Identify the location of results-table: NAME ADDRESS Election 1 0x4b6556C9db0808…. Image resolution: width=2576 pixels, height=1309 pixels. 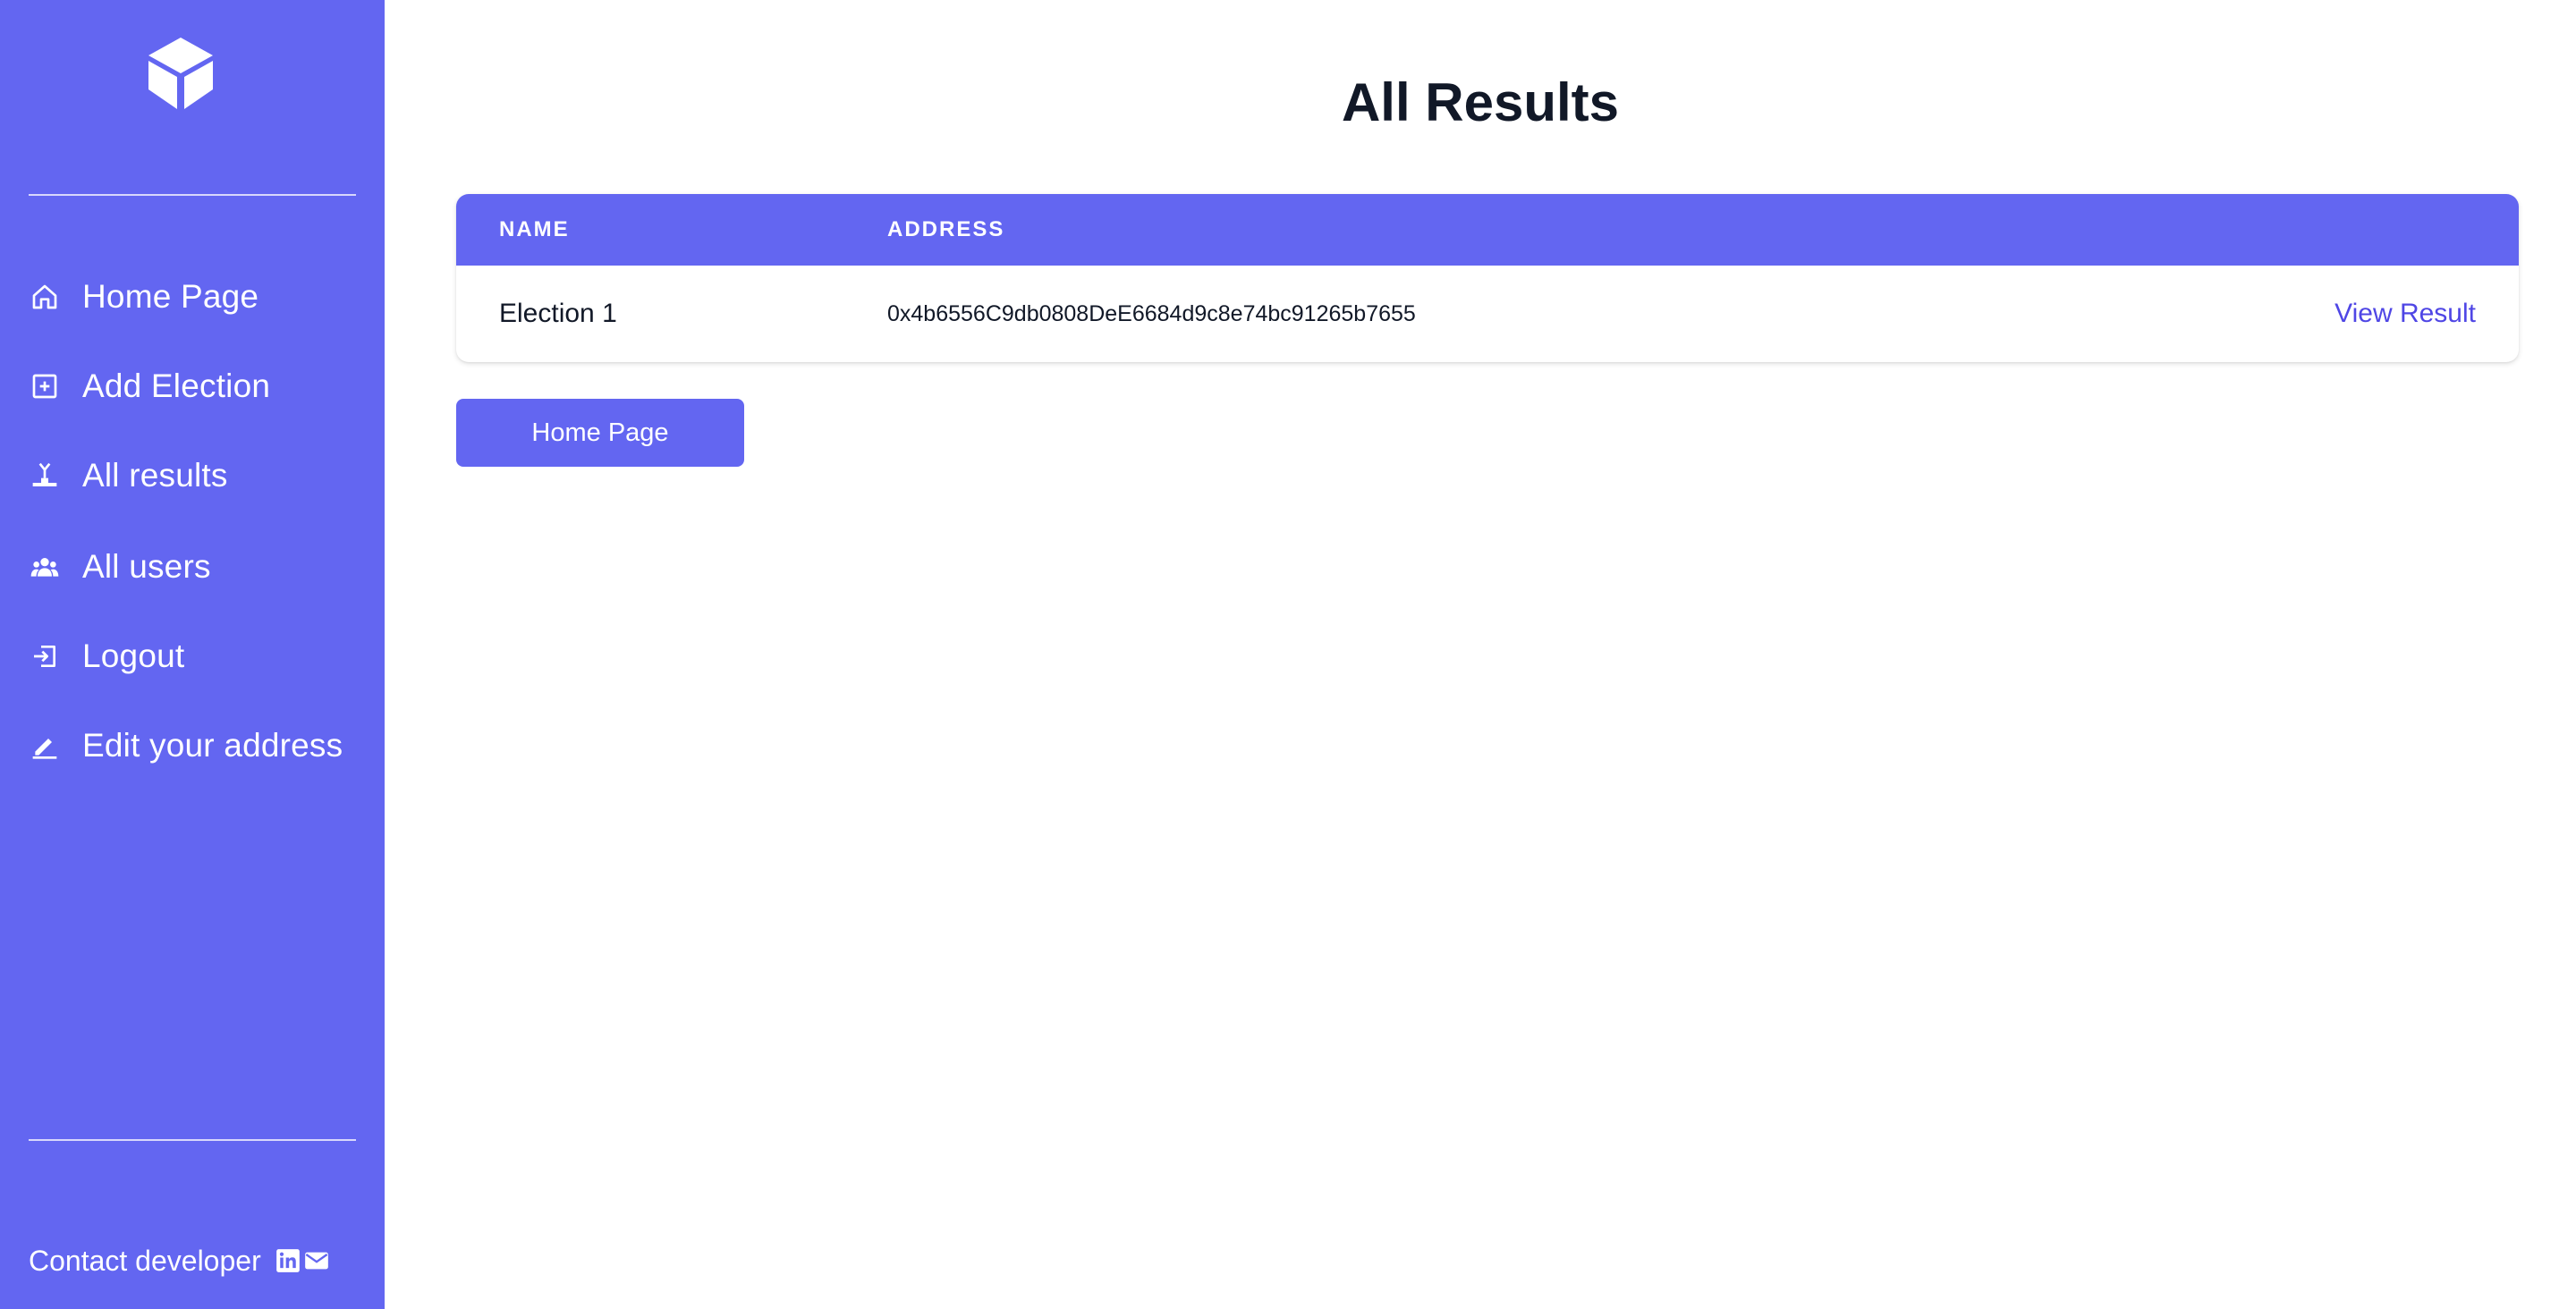
(1487, 278).